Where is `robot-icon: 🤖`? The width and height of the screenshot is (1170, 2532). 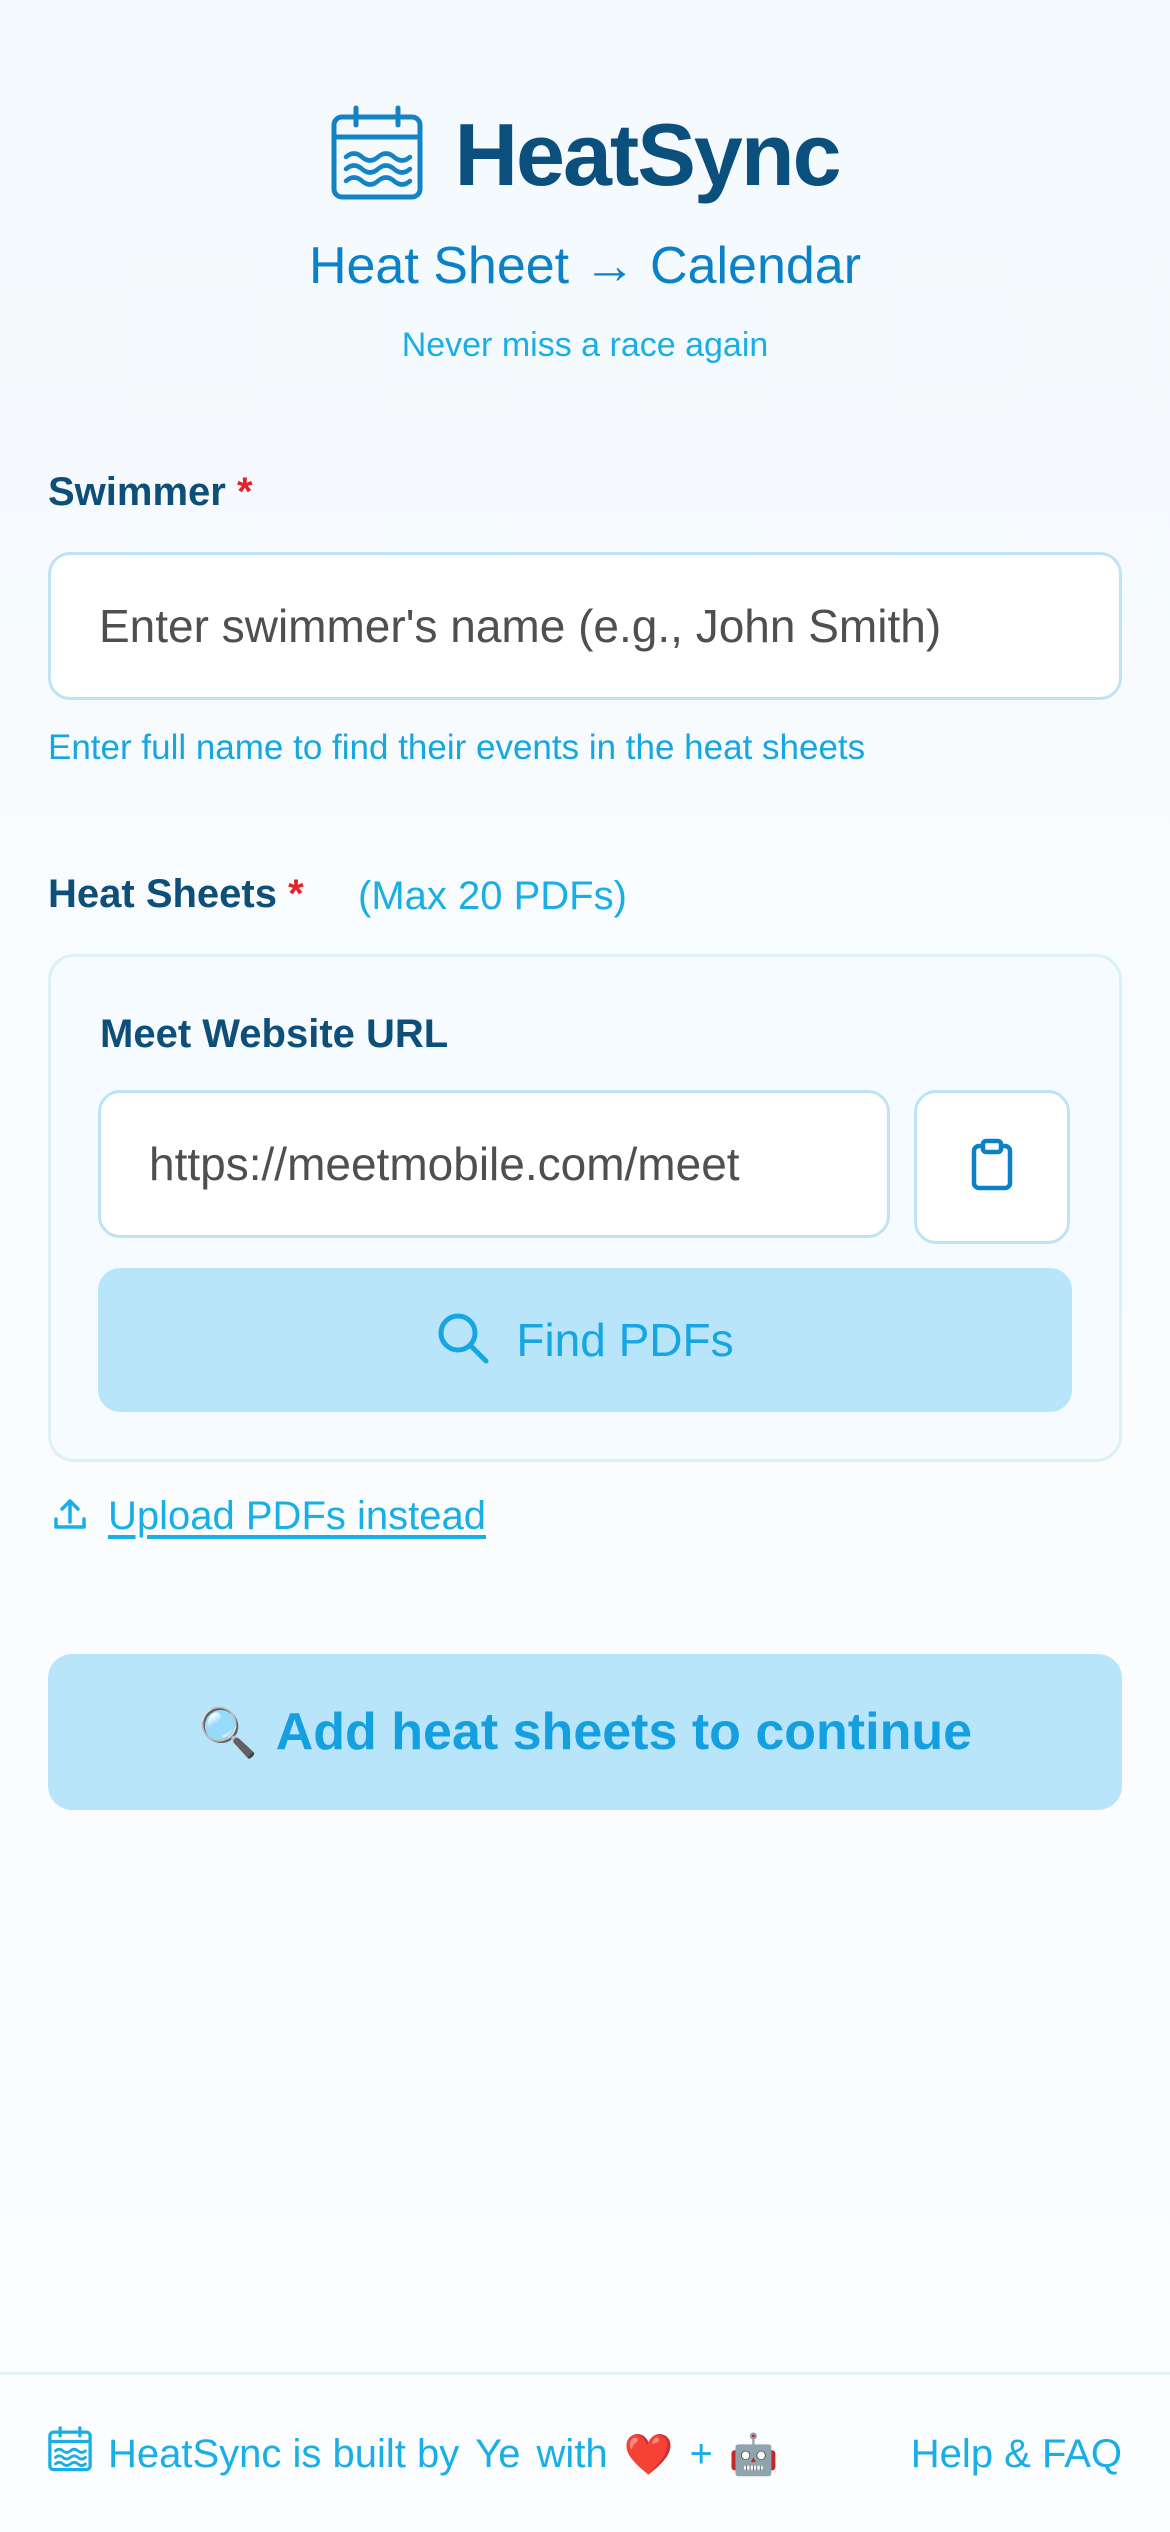
robot-icon: 🤖 is located at coordinates (753, 2454).